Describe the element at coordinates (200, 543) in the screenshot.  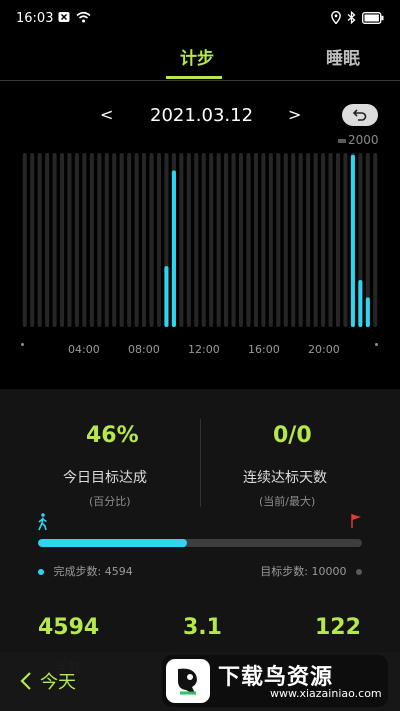
I see `goal-progress-bar` at that location.